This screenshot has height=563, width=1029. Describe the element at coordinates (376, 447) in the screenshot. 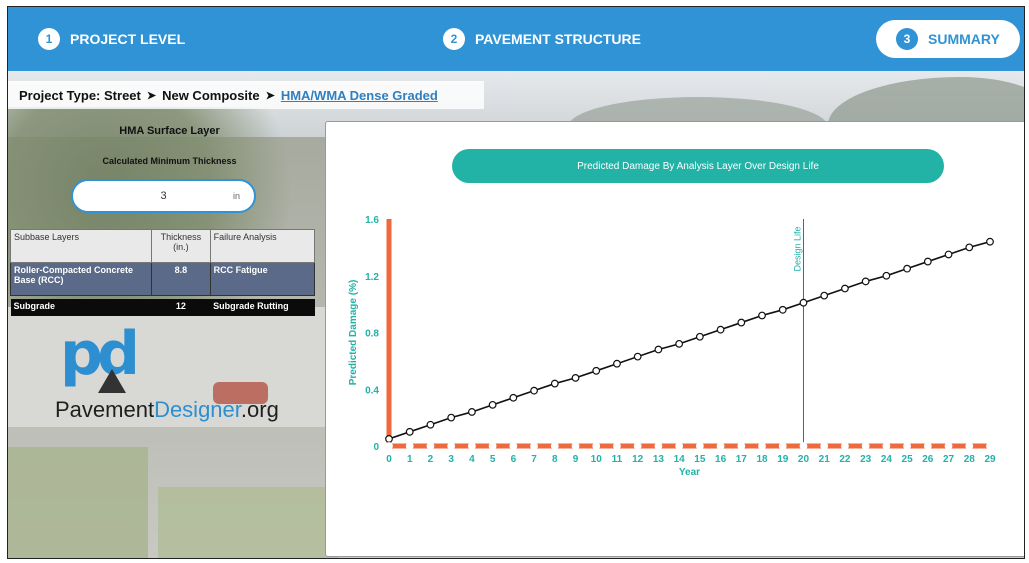

I see `y-tick-label: 0` at that location.